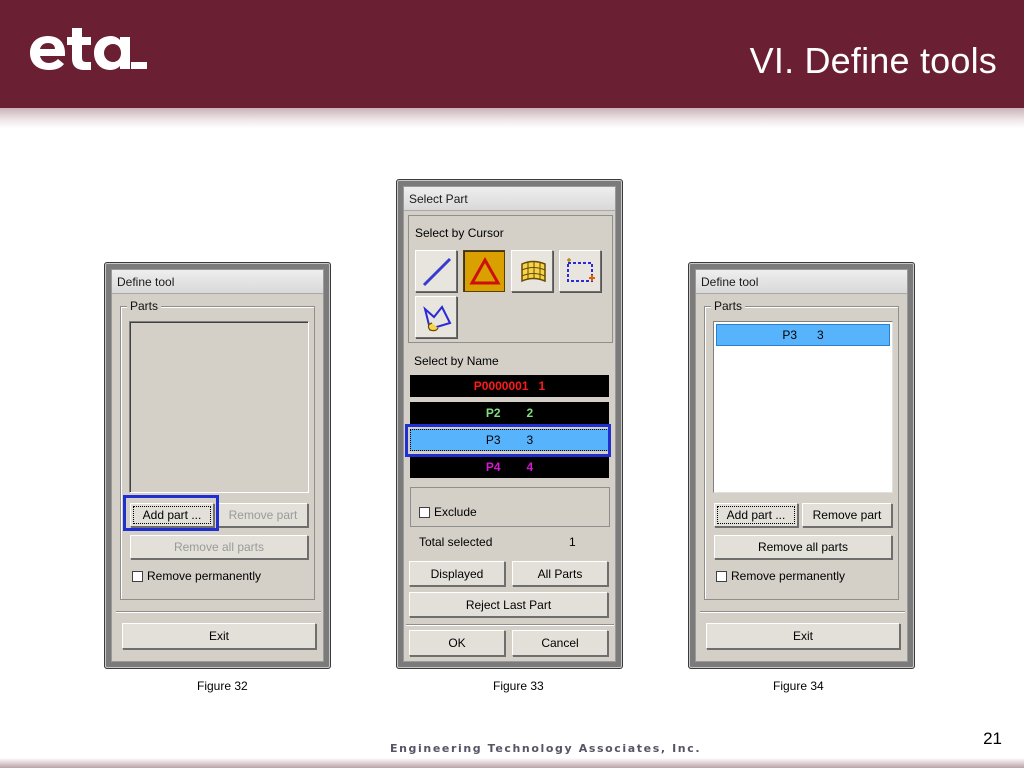 Image resolution: width=1024 pixels, height=768 pixels. Describe the element at coordinates (789, 335) in the screenshot. I see `part-name: P3` at that location.